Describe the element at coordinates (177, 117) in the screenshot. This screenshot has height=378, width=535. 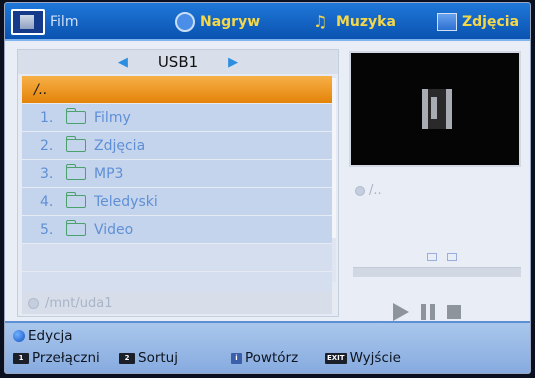
I see `list-item: 1. Filmy` at that location.